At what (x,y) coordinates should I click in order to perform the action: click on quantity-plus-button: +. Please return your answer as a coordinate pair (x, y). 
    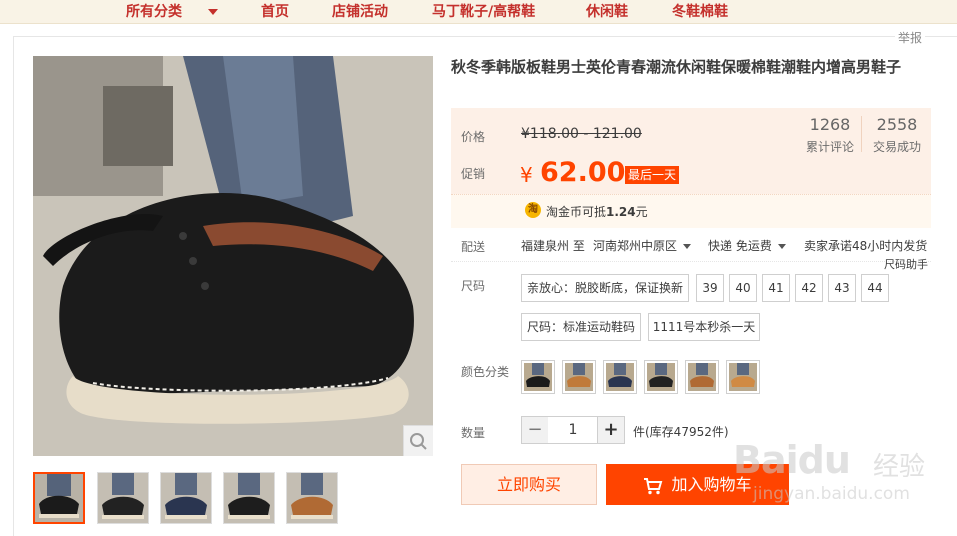
    Looking at the image, I should click on (611, 430).